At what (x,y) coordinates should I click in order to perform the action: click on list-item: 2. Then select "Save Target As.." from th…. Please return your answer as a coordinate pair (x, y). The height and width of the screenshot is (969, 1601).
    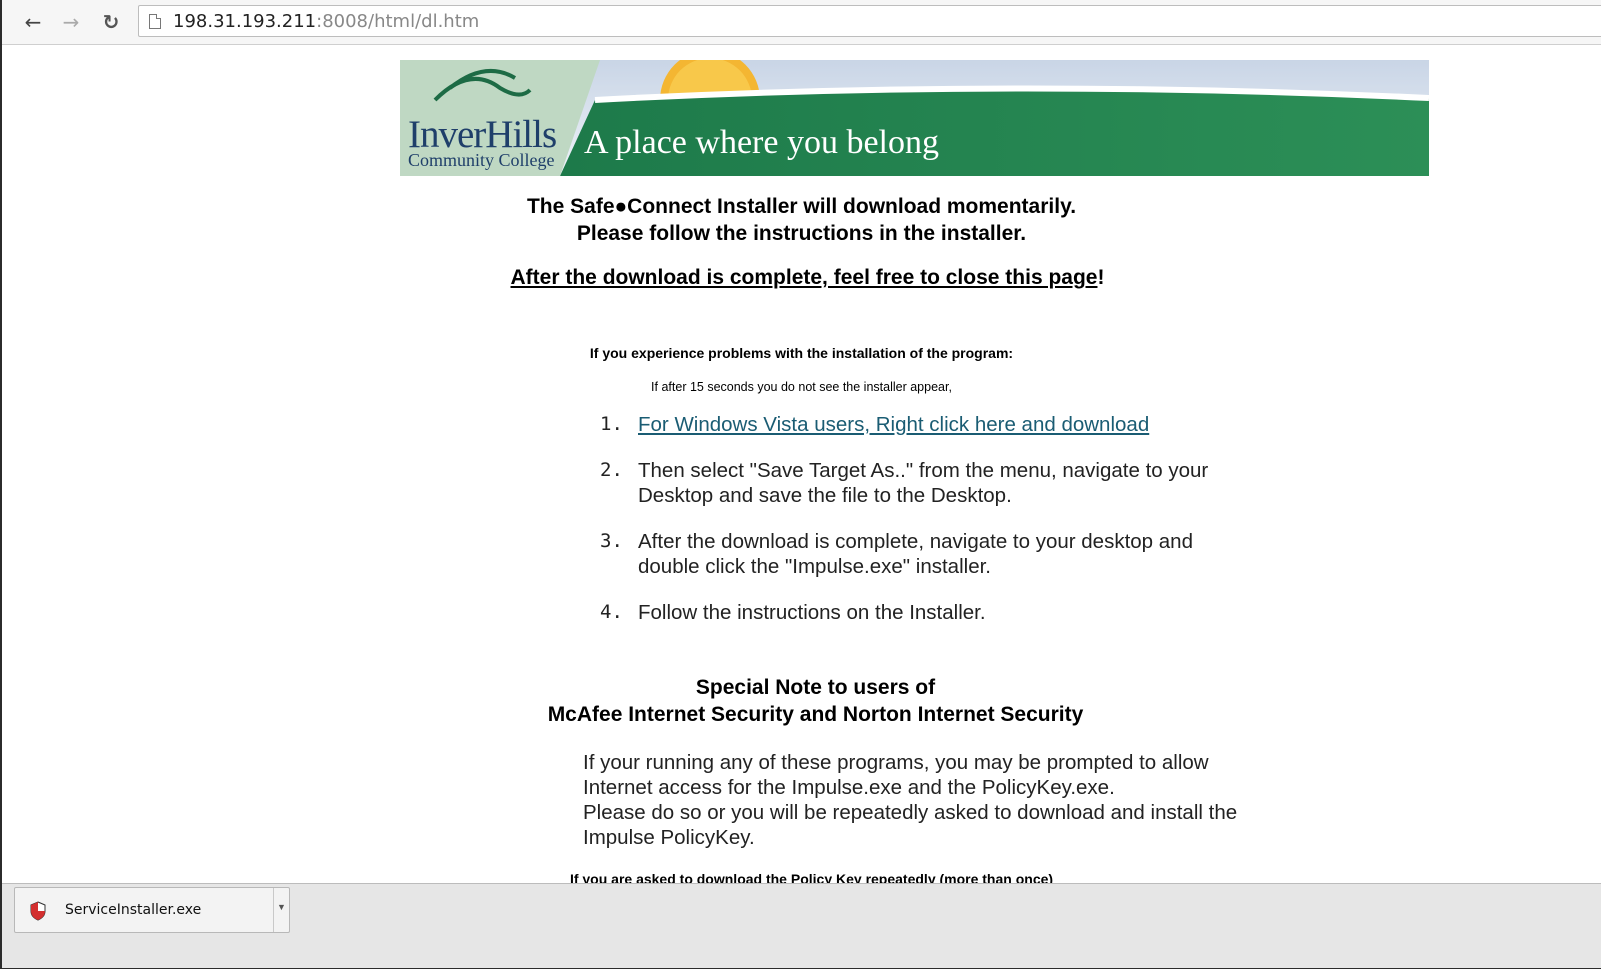
    Looking at the image, I should click on (920, 483).